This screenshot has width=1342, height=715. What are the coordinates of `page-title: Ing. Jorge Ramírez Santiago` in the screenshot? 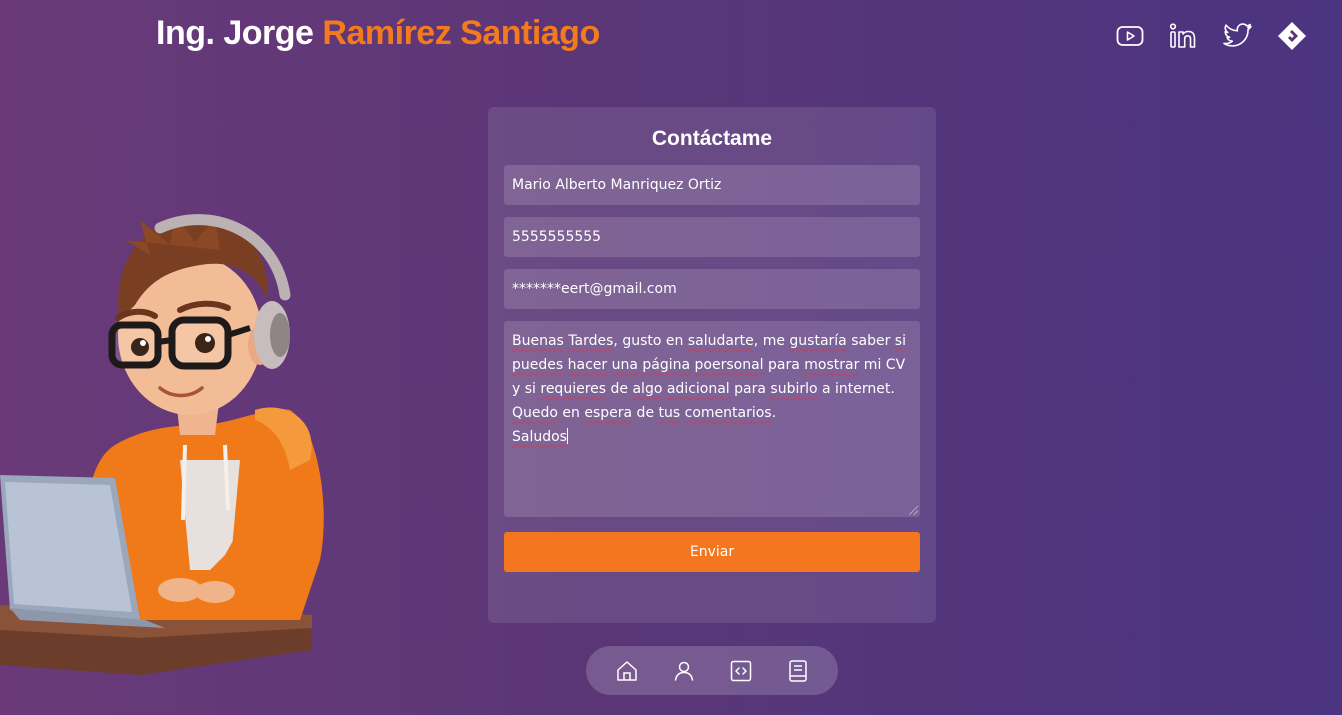 It's located at (378, 33).